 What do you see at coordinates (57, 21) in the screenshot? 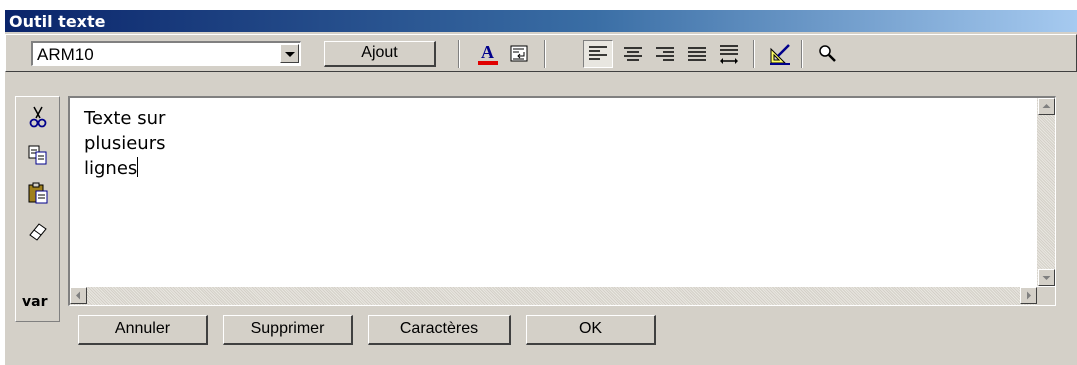
I see `window-title: Outil texte` at bounding box center [57, 21].